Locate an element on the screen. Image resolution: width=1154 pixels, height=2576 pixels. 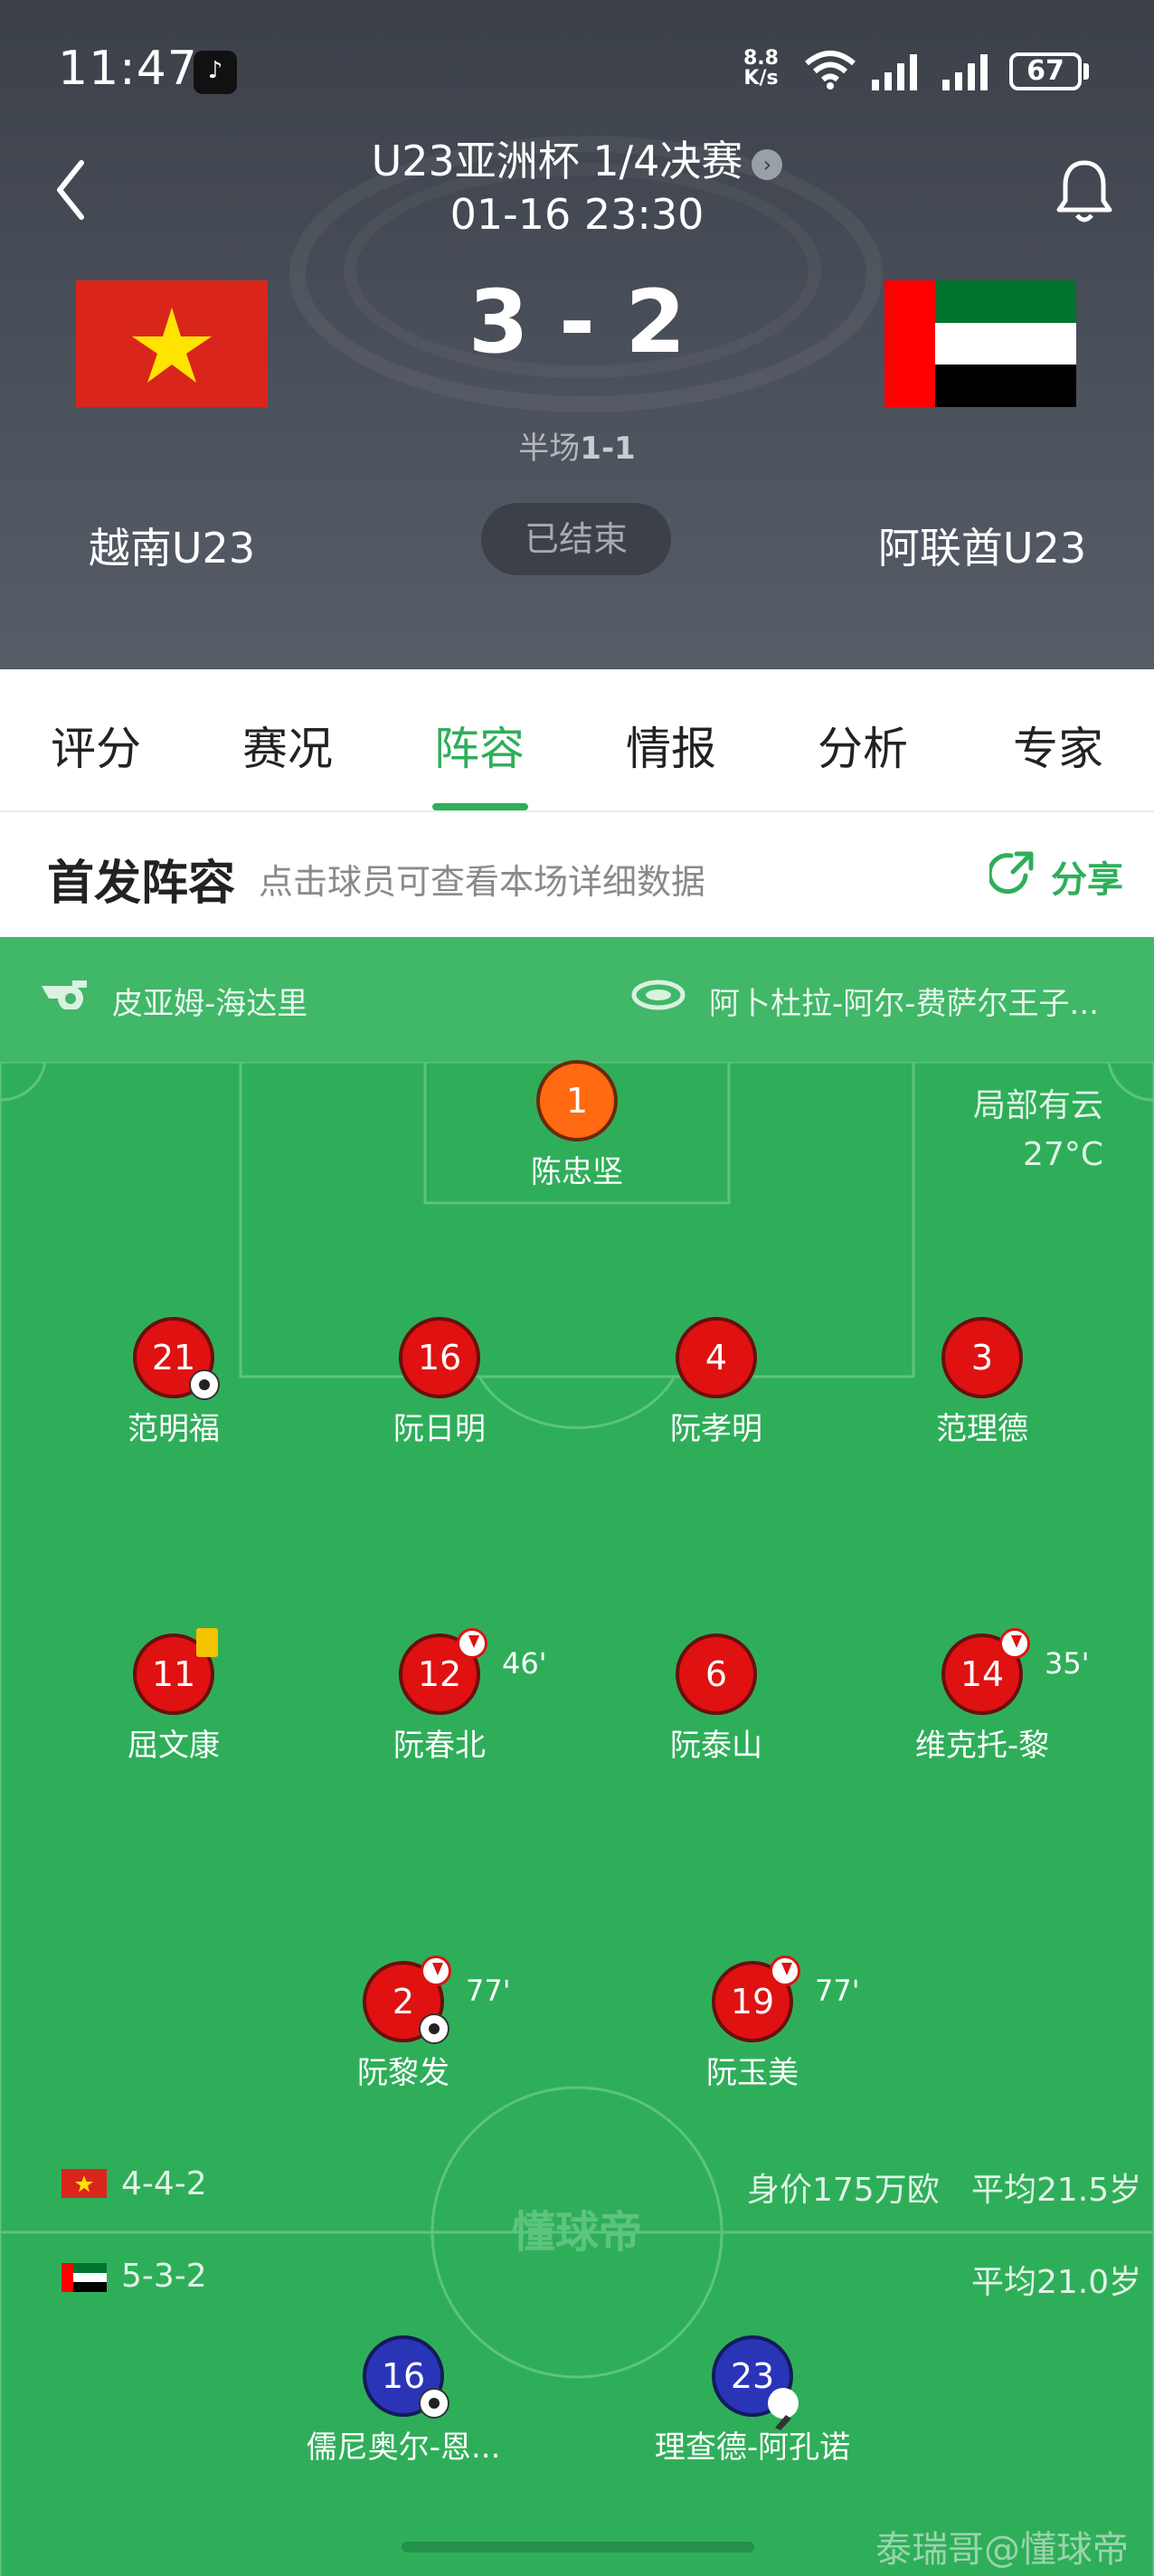
tab-rating: 评分 is located at coordinates (96, 745).